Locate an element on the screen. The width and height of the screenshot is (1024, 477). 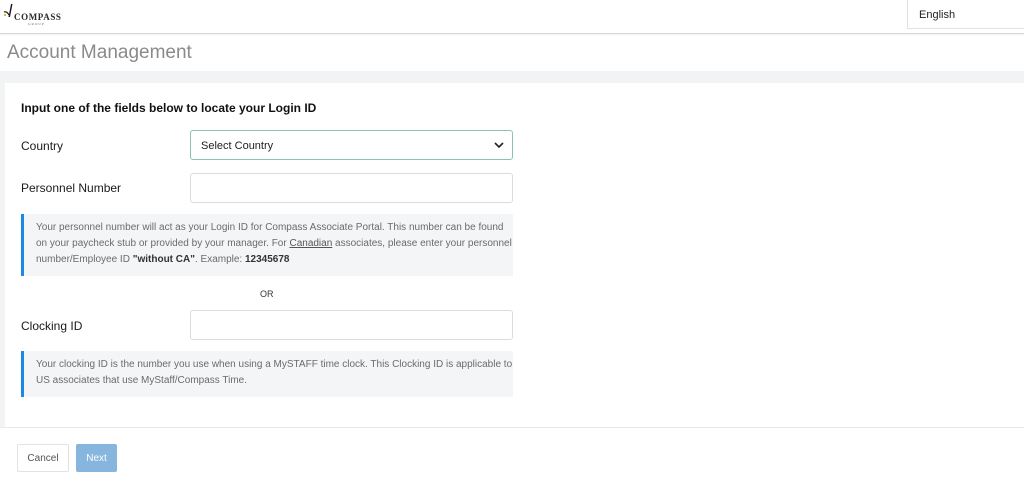
next-button: Next is located at coordinates (96, 458).